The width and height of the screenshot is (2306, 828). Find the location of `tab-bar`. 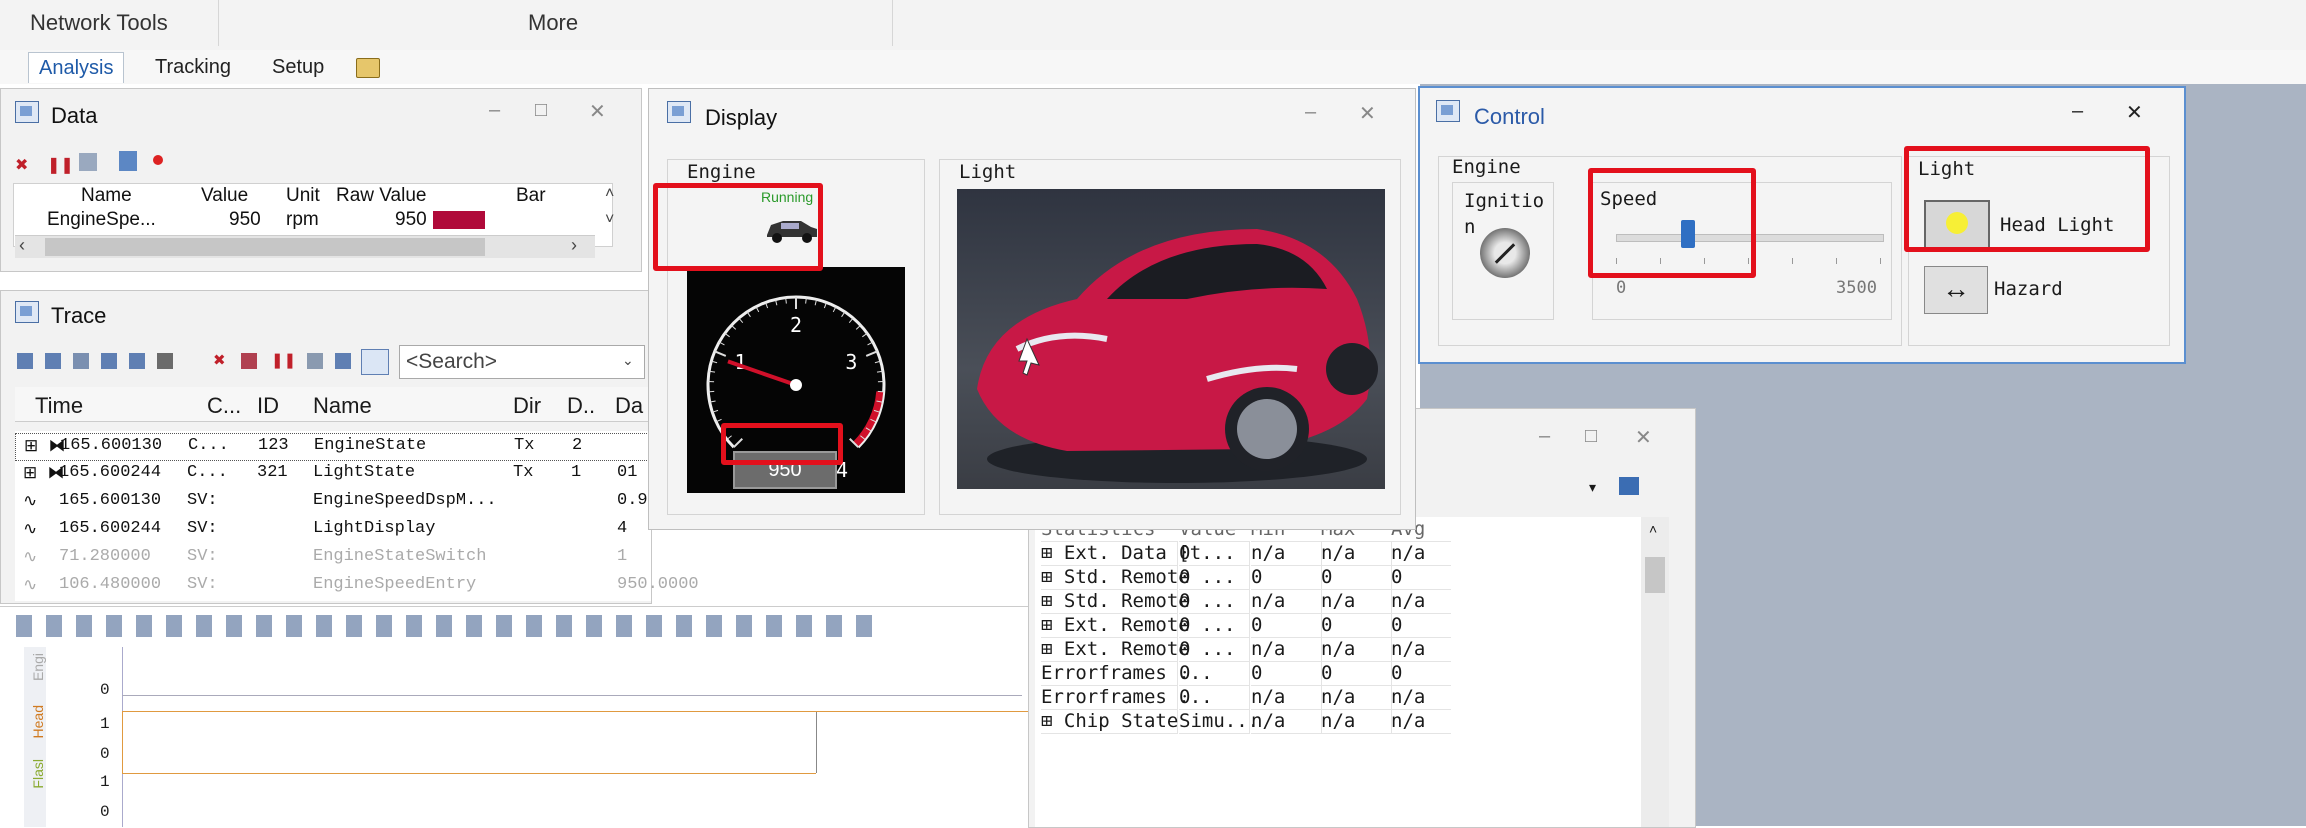

tab-bar is located at coordinates (1153, 68).